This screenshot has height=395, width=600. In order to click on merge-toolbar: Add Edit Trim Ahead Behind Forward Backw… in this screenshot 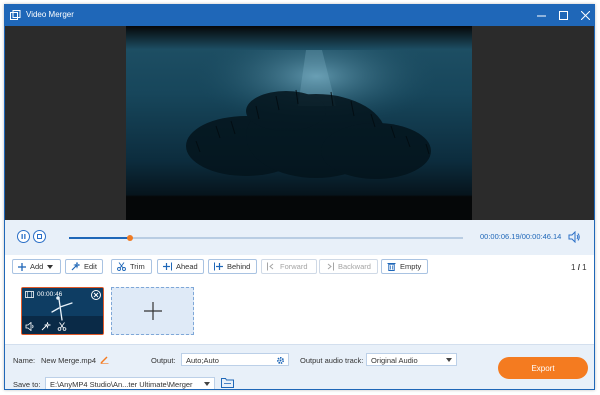, I will do `click(299, 265)`.